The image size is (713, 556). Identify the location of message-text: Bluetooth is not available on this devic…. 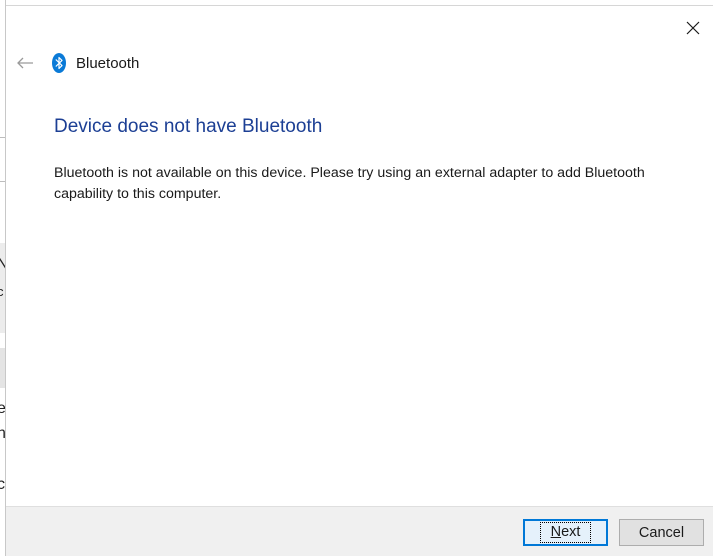
(349, 183).